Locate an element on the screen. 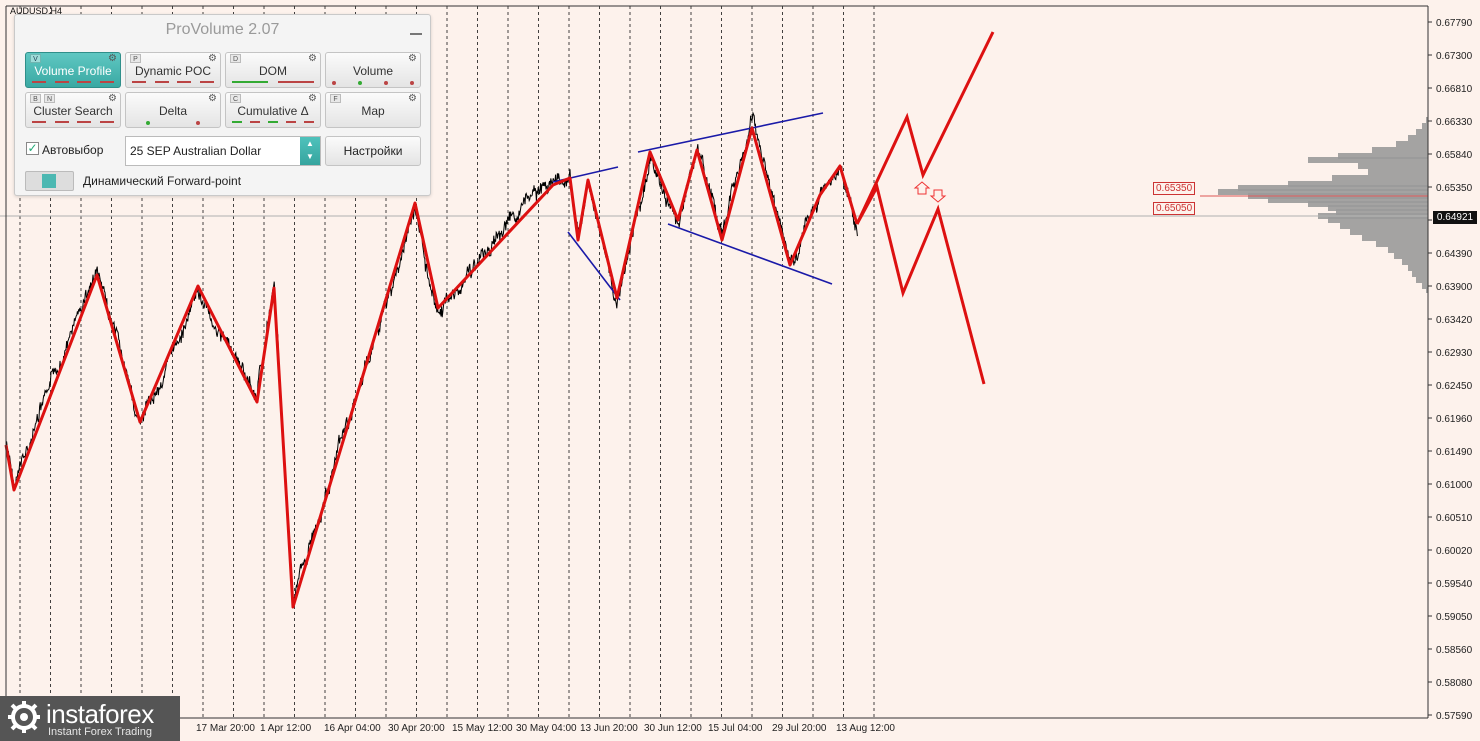 Image resolution: width=1480 pixels, height=741 pixels. forecast-down-line is located at coordinates (920, 283).